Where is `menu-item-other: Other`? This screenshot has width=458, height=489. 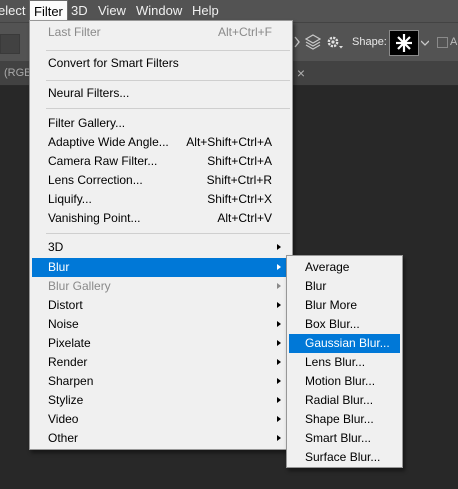
menu-item-other: Other is located at coordinates (161, 438).